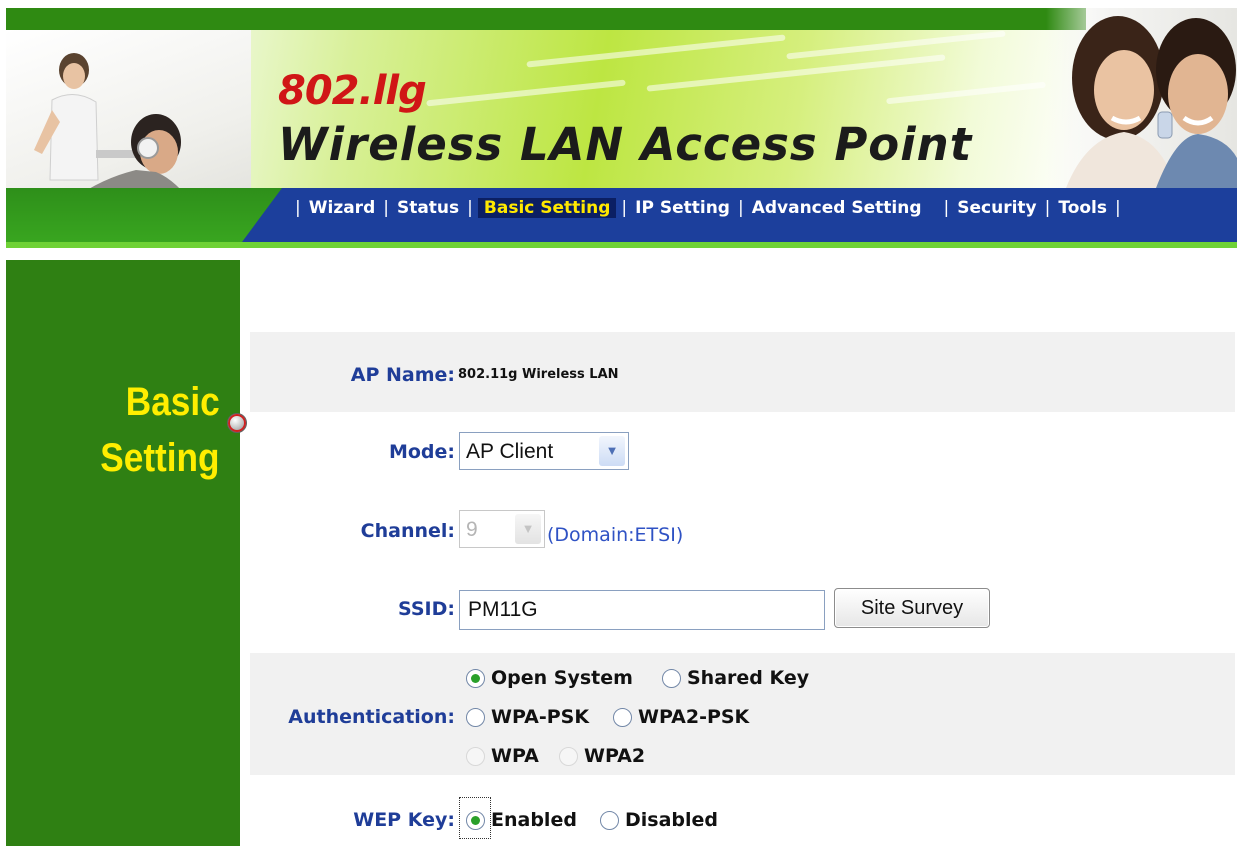  I want to click on auth-wpa-psk-label: WPA-PSK, so click(540, 717).